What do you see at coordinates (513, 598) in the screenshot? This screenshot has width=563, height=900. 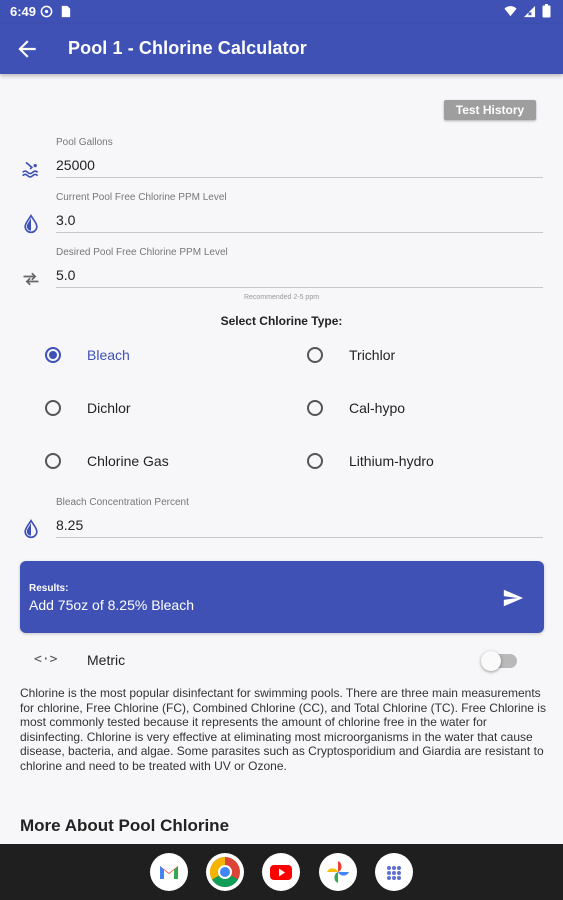 I see `send-icon` at bounding box center [513, 598].